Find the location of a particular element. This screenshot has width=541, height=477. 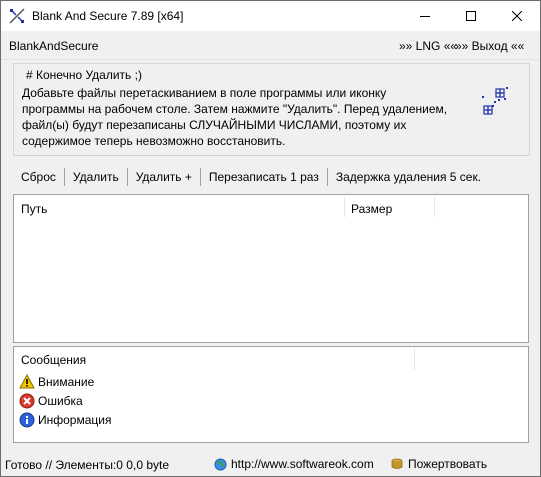

list-item: Информация is located at coordinates (65, 420).